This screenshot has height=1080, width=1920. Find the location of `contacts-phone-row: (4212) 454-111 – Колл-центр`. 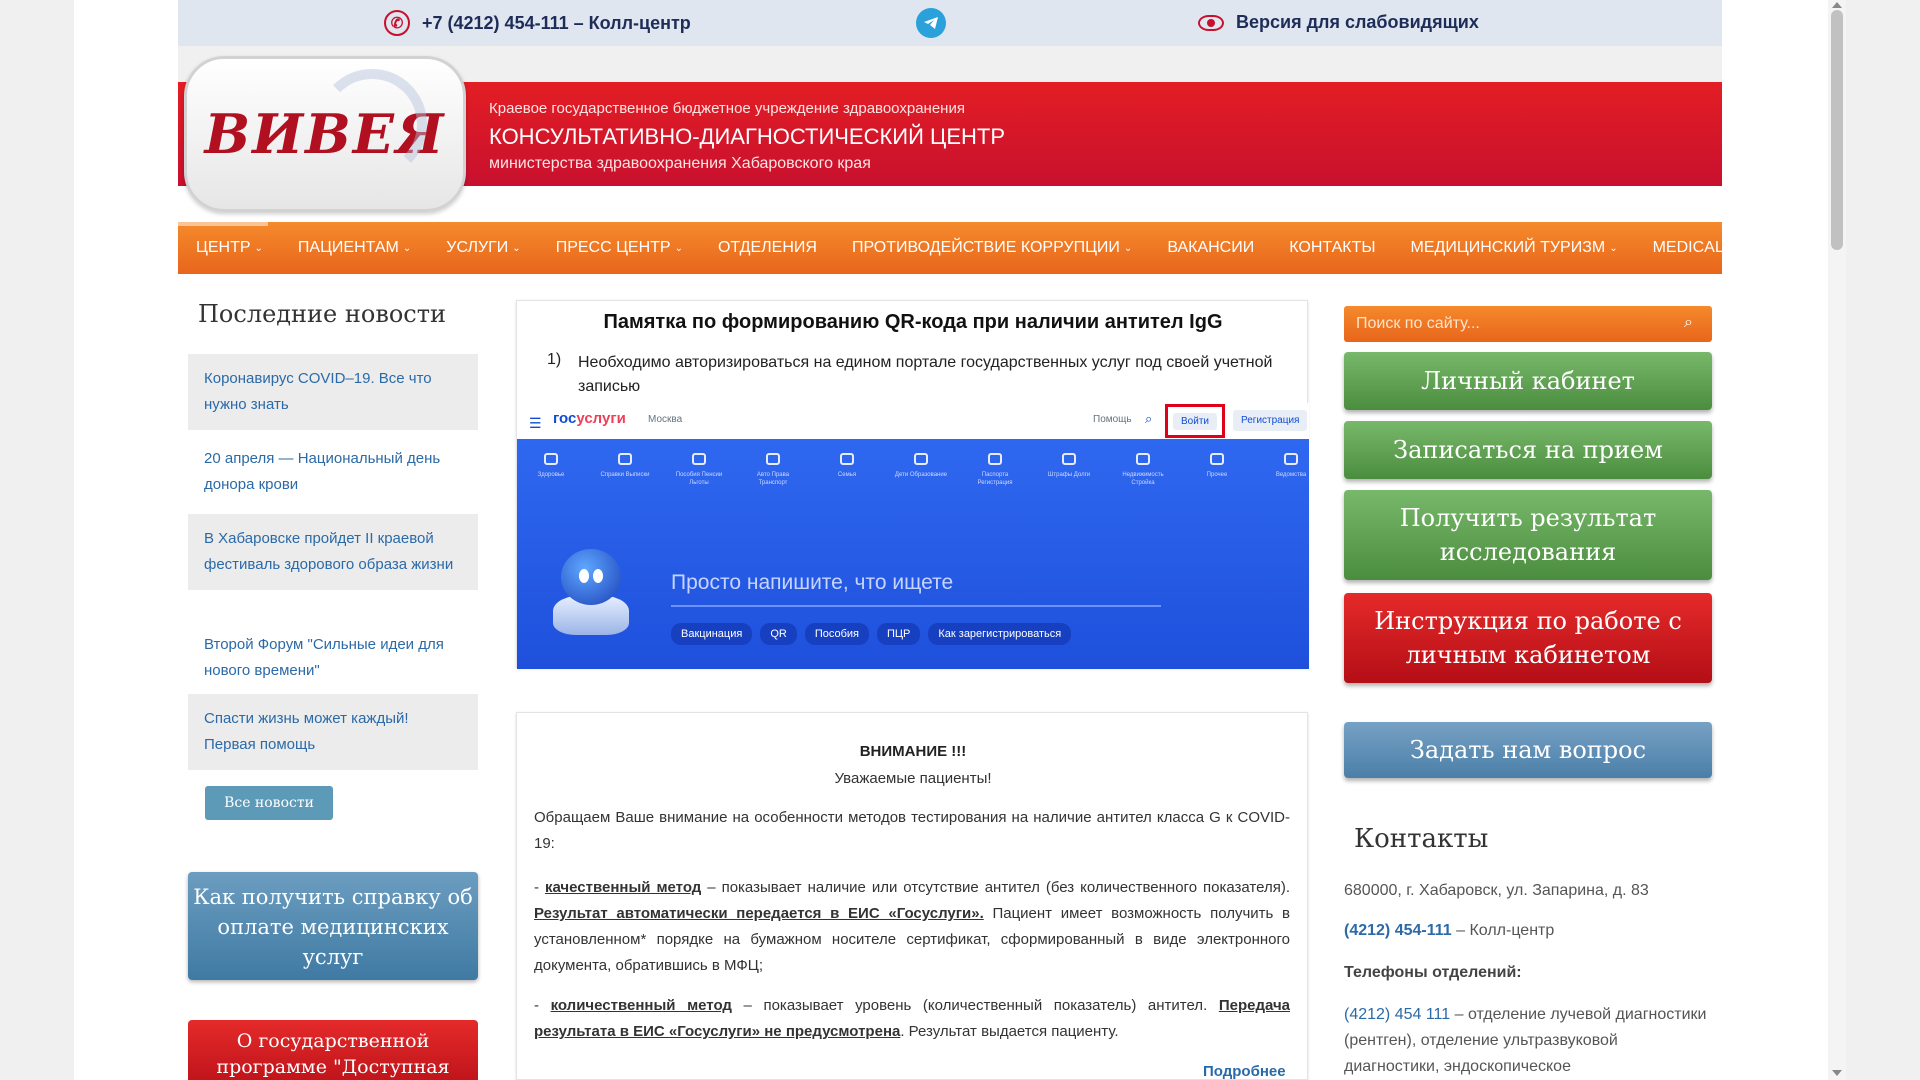

contacts-phone-row: (4212) 454-111 – Колл-центр is located at coordinates (1449, 931).